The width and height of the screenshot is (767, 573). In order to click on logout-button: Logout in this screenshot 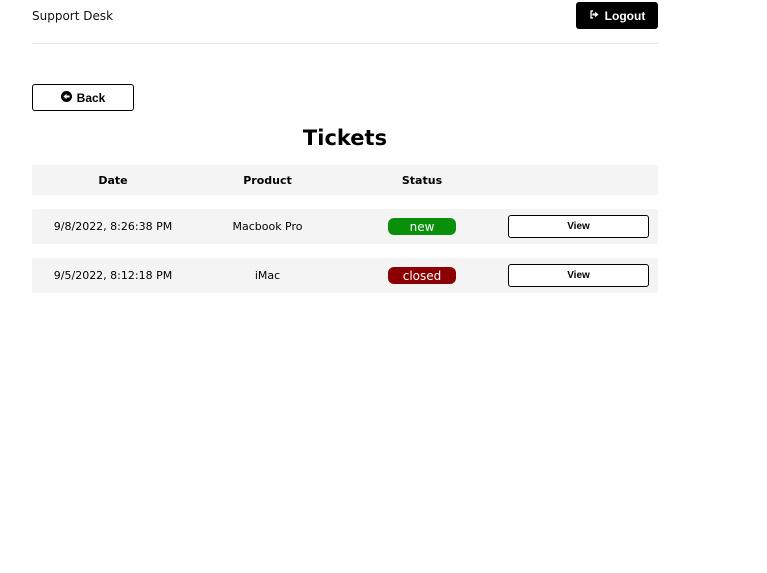, I will do `click(617, 15)`.